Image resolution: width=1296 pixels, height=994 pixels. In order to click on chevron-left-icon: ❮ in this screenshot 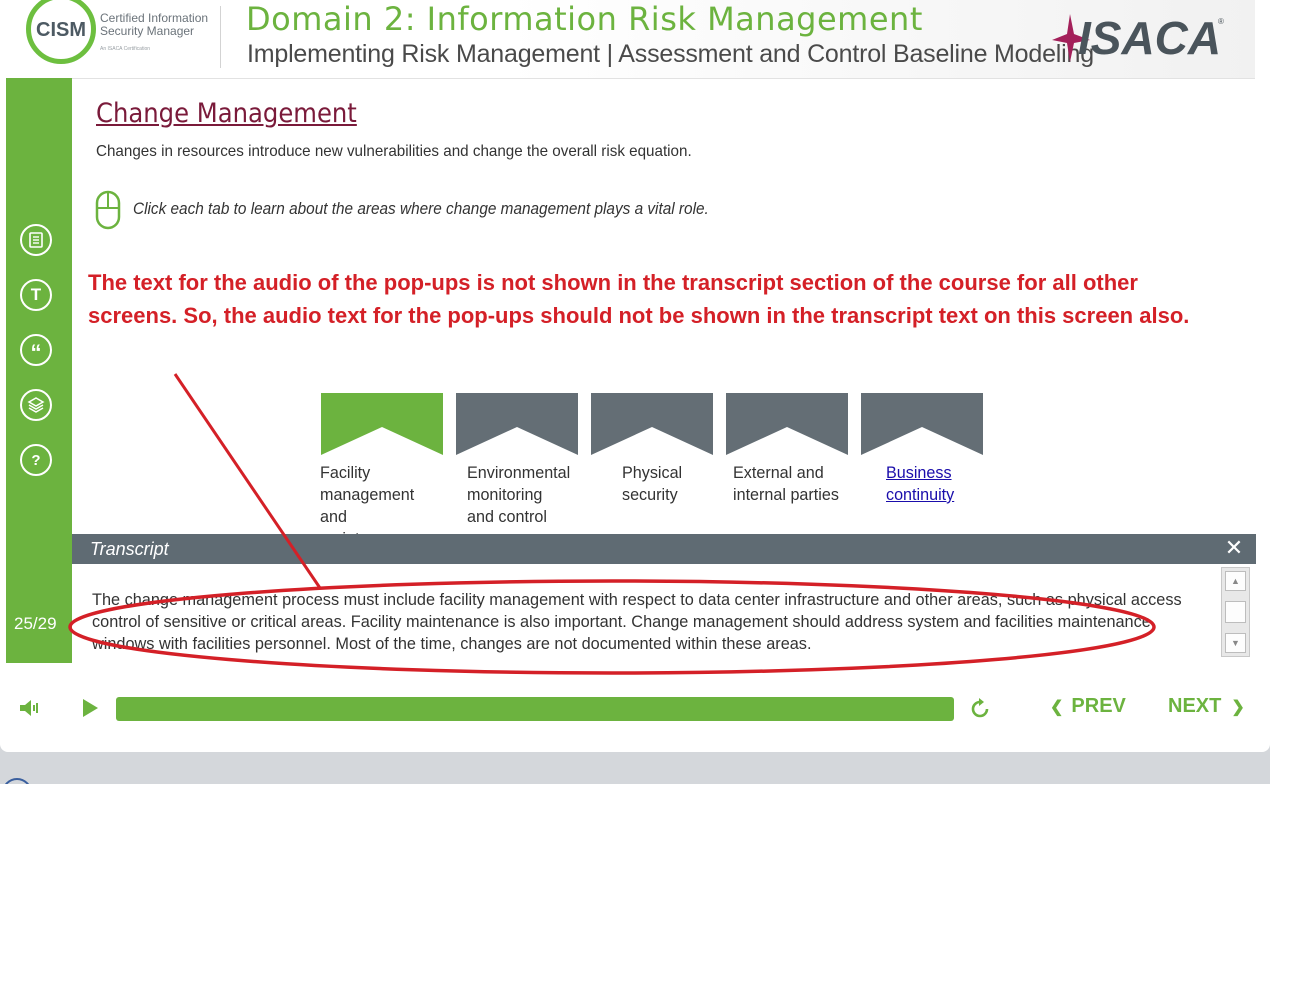, I will do `click(1057, 707)`.